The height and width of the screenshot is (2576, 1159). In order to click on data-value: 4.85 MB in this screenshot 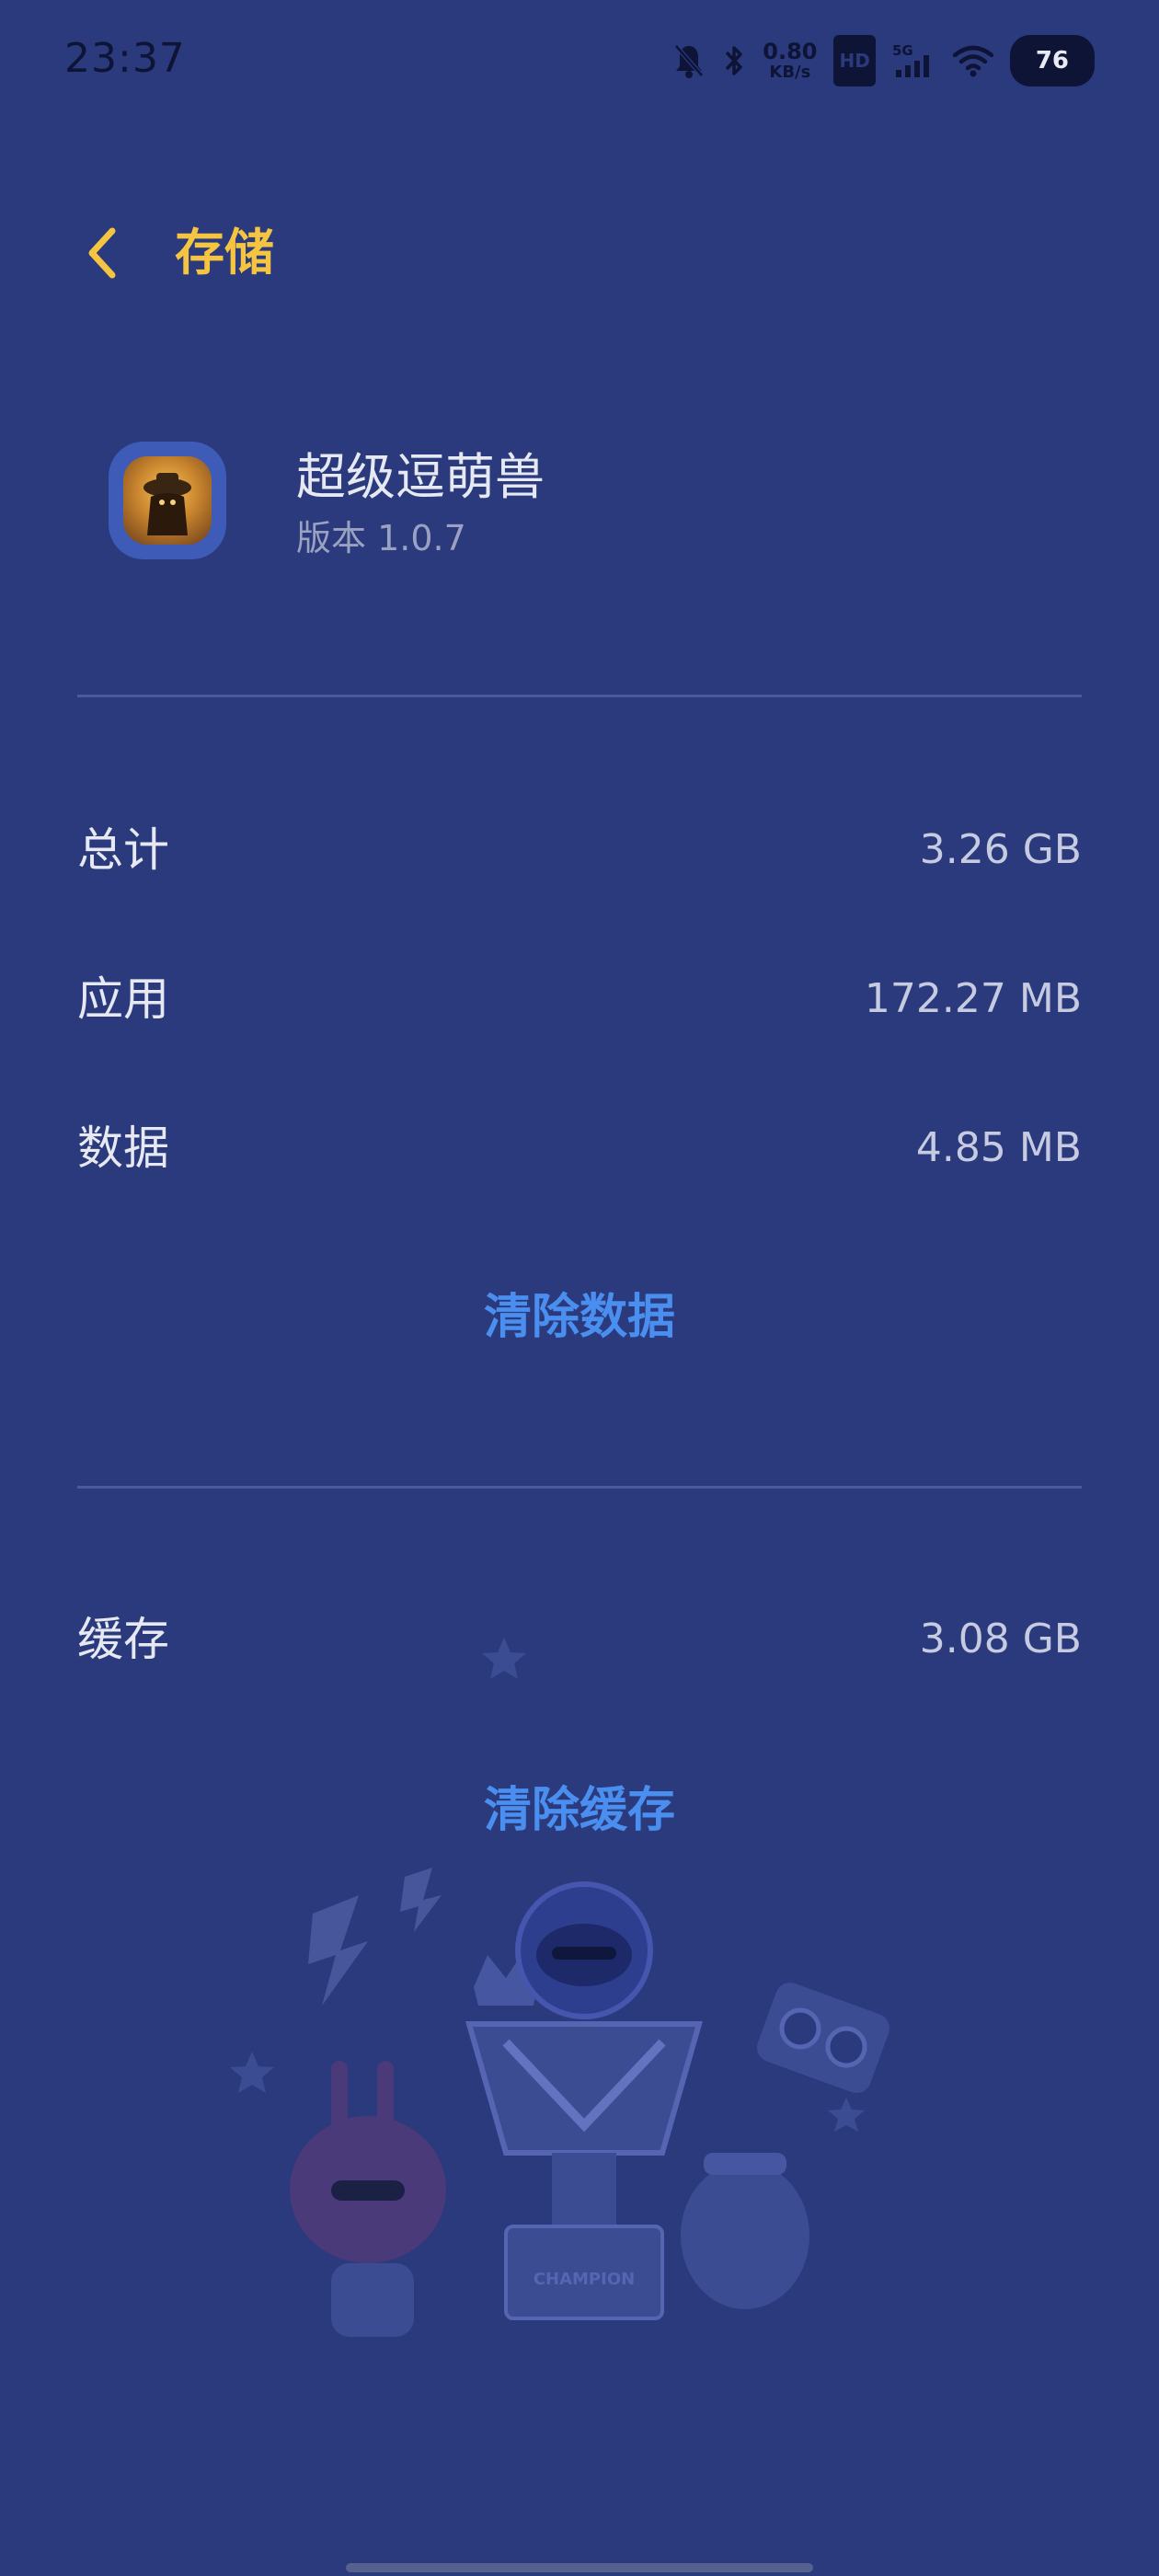, I will do `click(998, 1147)`.